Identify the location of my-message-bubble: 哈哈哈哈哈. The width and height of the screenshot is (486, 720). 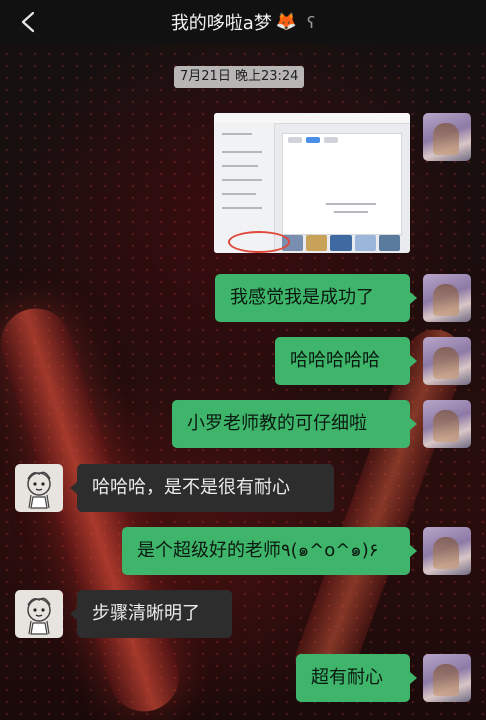
(342, 361).